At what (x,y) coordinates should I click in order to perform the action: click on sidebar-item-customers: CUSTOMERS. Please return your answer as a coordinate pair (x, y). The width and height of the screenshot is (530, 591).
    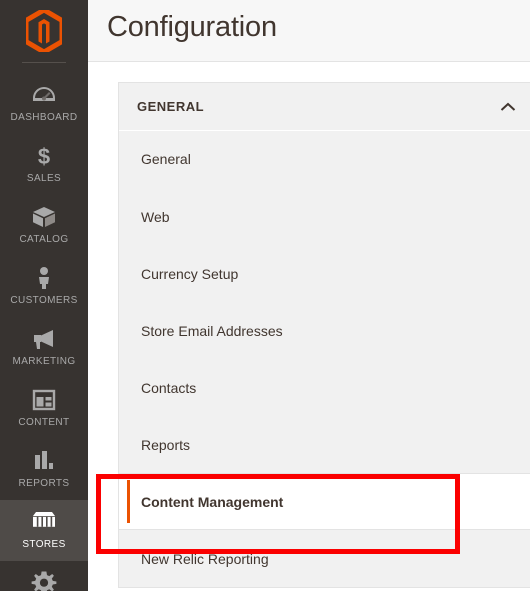
    Looking at the image, I should click on (44, 286).